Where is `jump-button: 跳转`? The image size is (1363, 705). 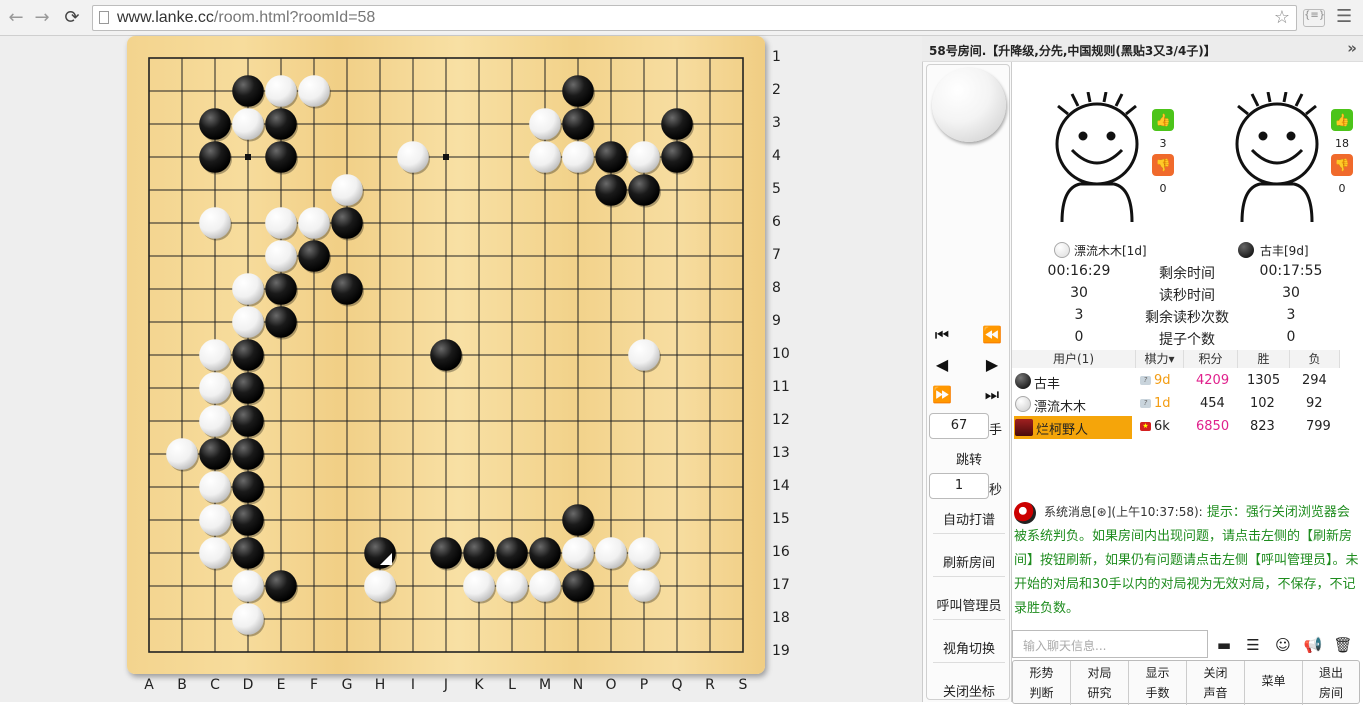
jump-button: 跳转 is located at coordinates (969, 458).